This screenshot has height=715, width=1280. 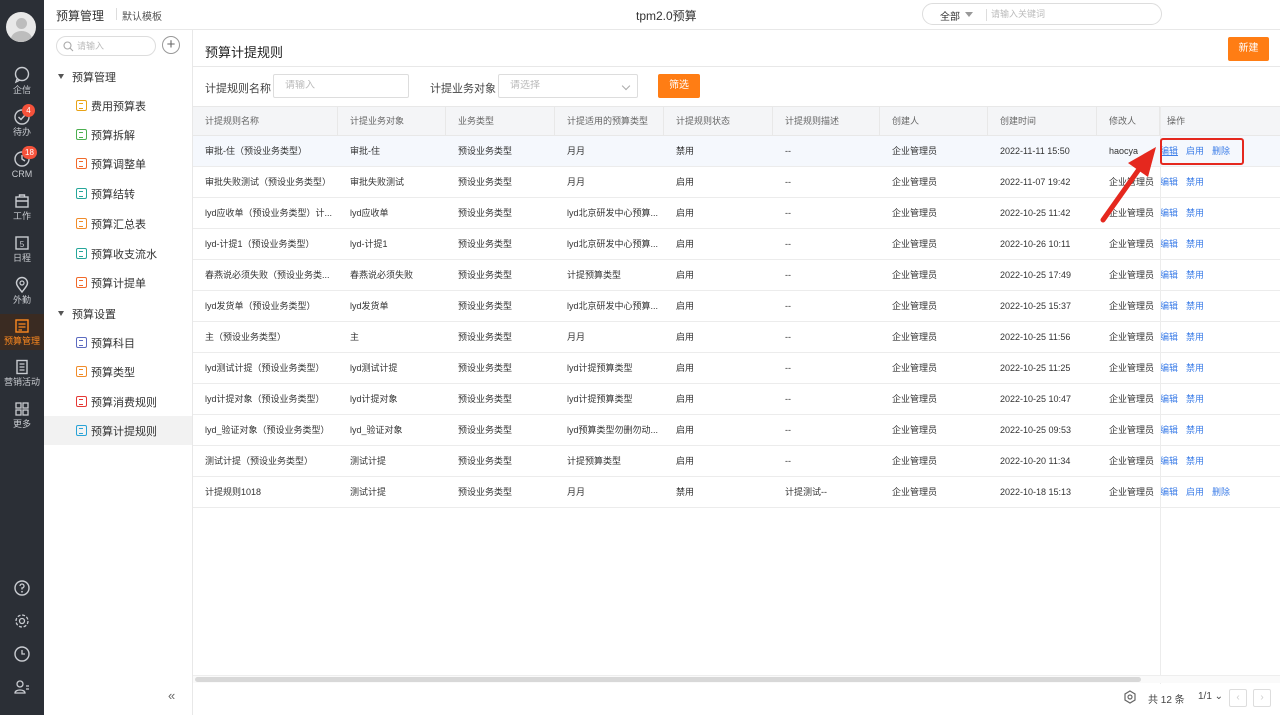 What do you see at coordinates (22, 689) in the screenshot?
I see `contacts-button` at bounding box center [22, 689].